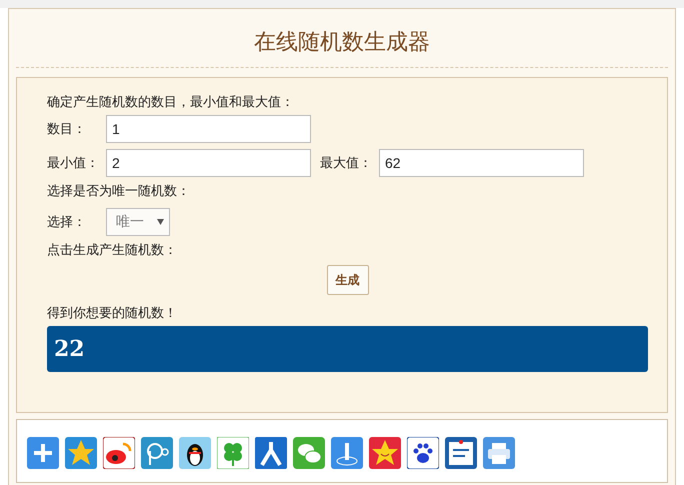 The width and height of the screenshot is (684, 485). I want to click on choice-select: 唯一, so click(138, 222).